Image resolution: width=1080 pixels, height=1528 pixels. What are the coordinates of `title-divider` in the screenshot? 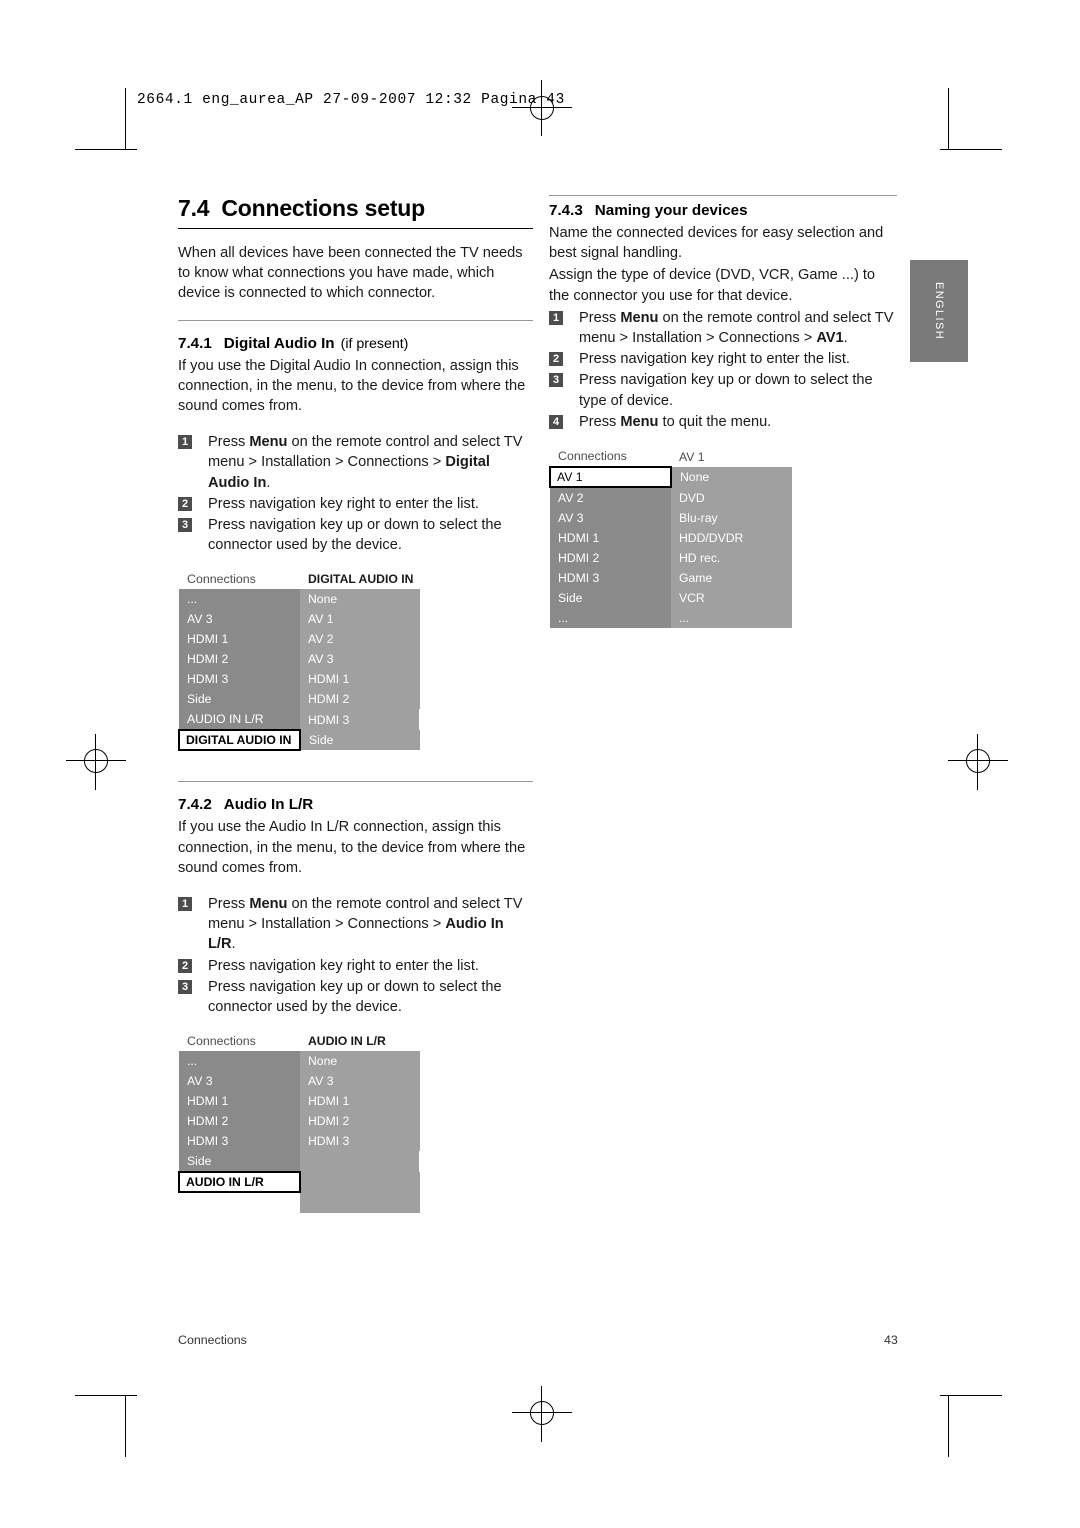 It's located at (355, 228).